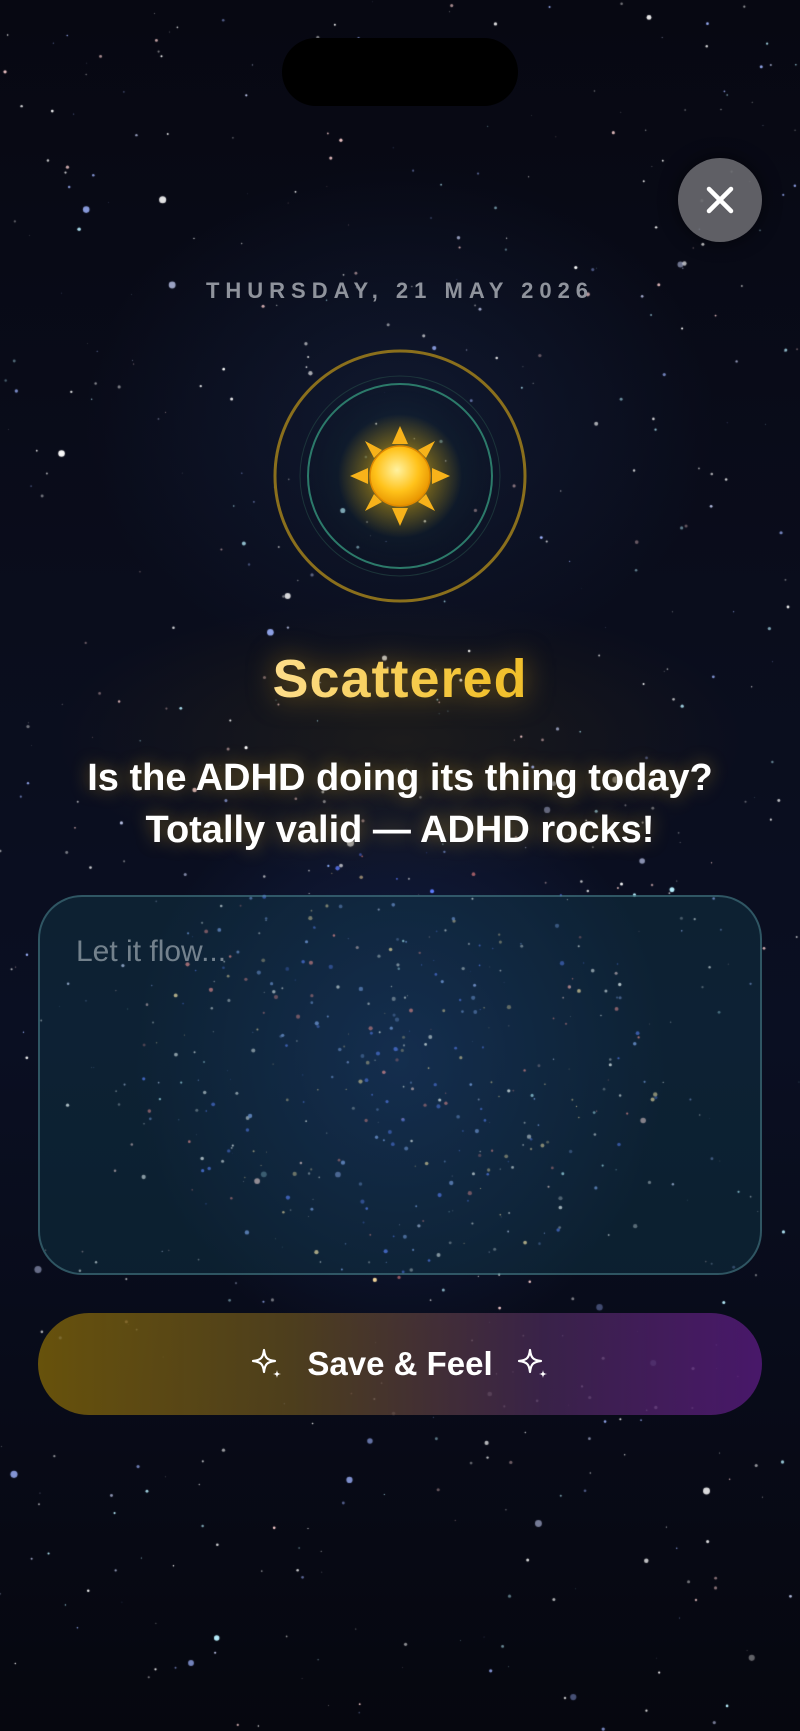 Image resolution: width=800 pixels, height=1731 pixels. What do you see at coordinates (400, 778) in the screenshot?
I see `mood-message-line-1: Is the ADHD doing its thing today?` at bounding box center [400, 778].